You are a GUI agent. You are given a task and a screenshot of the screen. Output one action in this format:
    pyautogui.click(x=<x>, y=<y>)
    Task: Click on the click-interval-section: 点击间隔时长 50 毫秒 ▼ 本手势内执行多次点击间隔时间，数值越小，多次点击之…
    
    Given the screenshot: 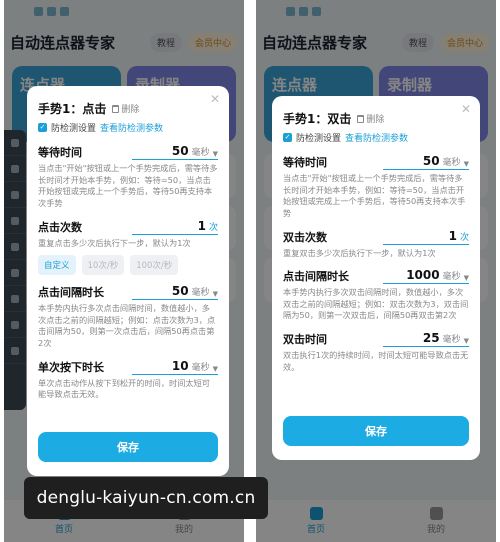 What is the action you would take?
    pyautogui.click(x=128, y=316)
    